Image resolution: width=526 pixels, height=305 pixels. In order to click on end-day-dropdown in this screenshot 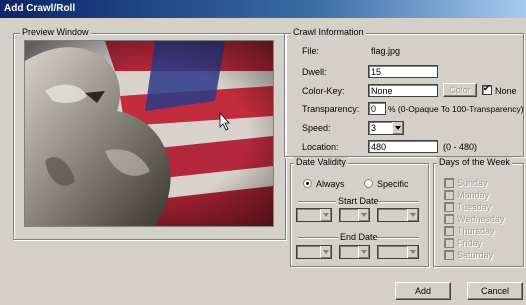, I will do `click(354, 252)`.